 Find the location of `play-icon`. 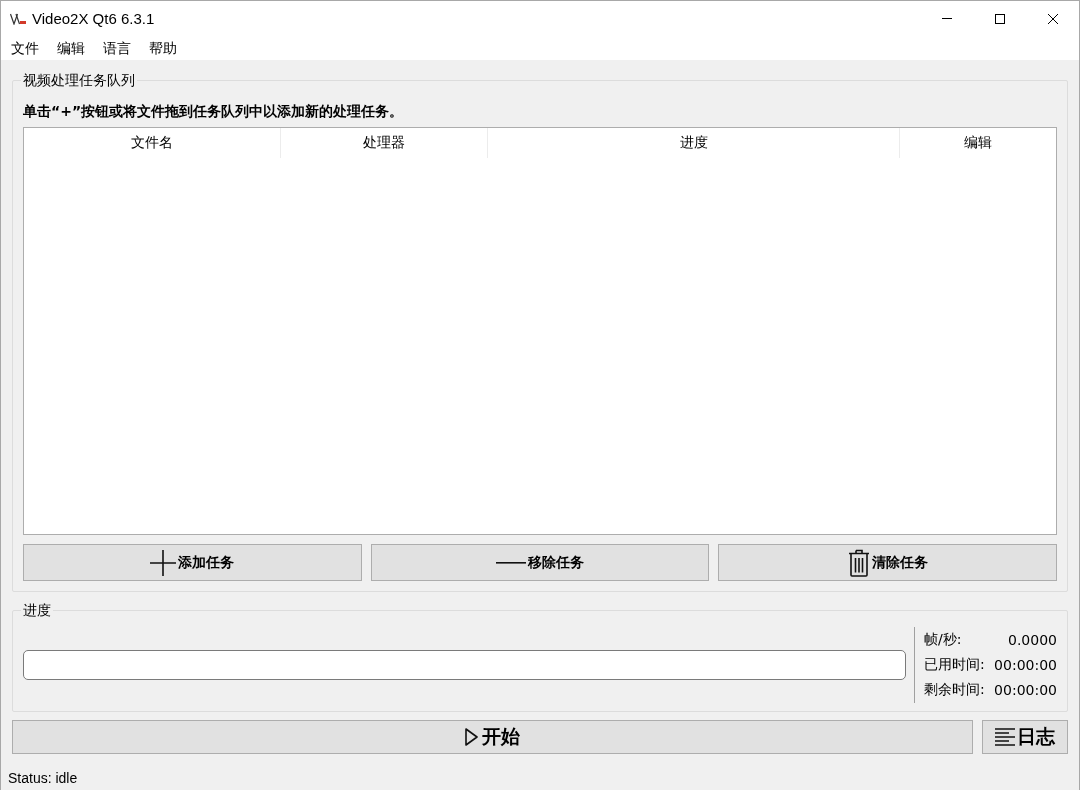

play-icon is located at coordinates (471, 737).